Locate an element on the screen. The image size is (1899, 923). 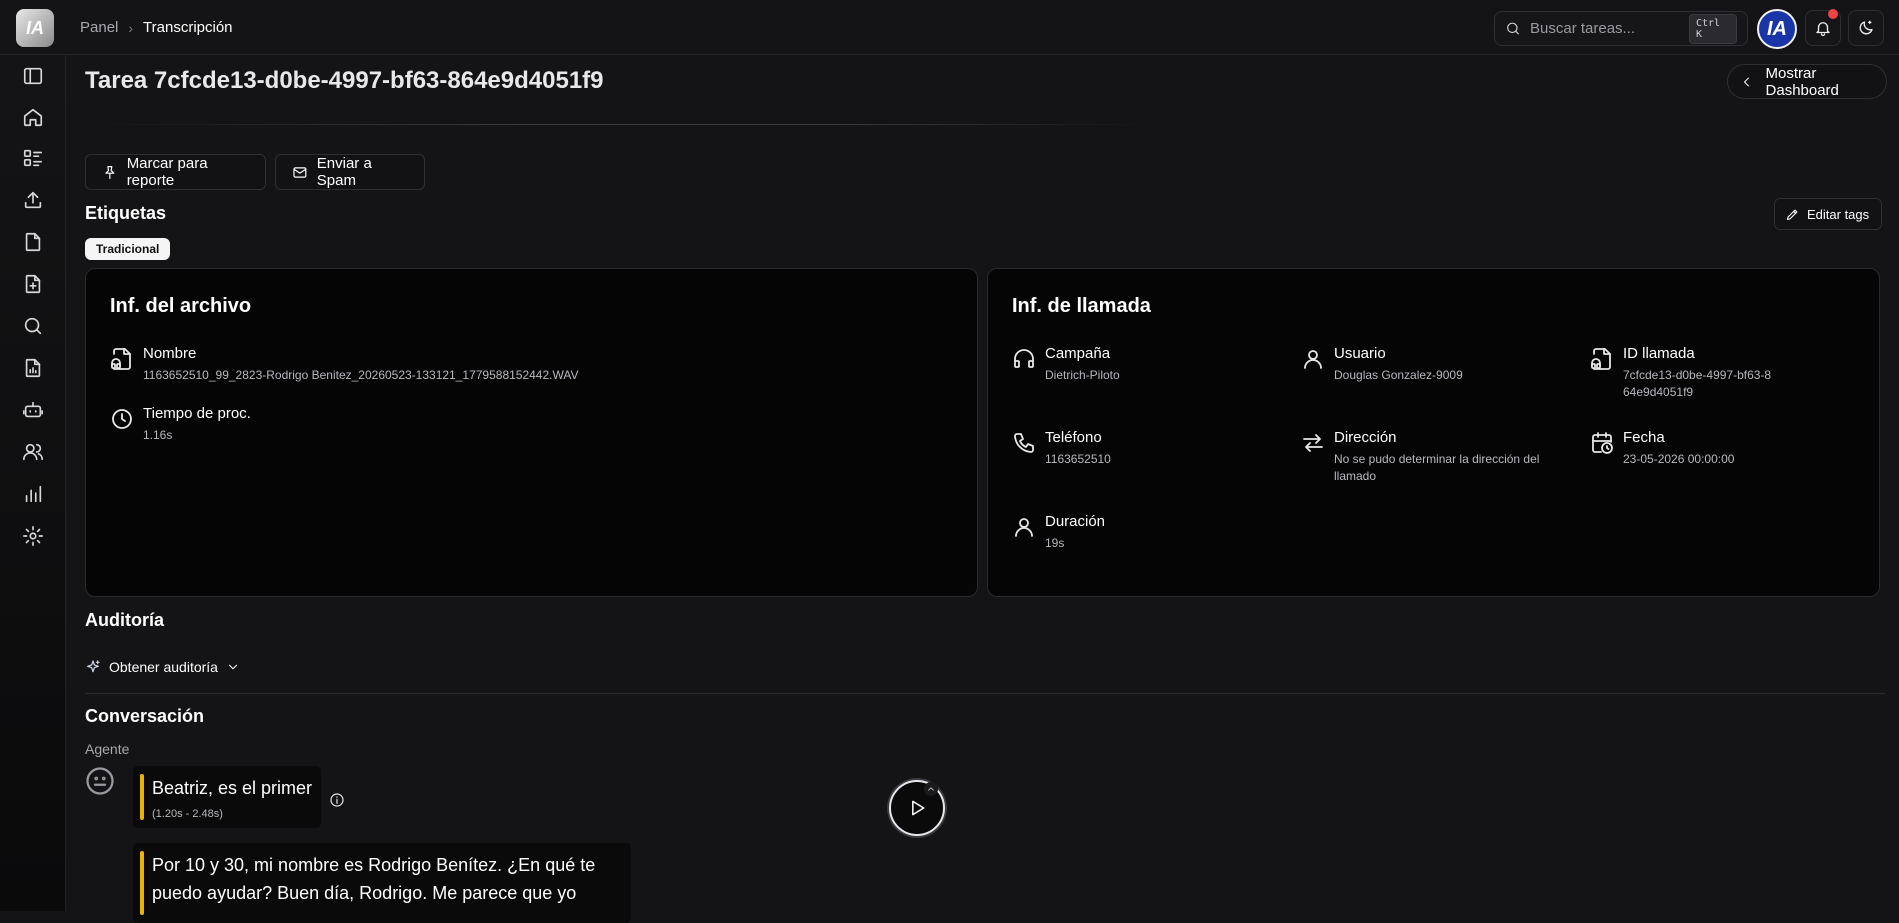
campaign-label: Campaña is located at coordinates (1078, 353).